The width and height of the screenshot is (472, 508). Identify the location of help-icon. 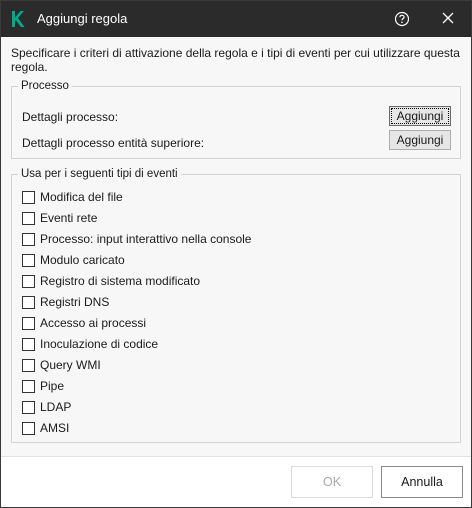
(402, 19).